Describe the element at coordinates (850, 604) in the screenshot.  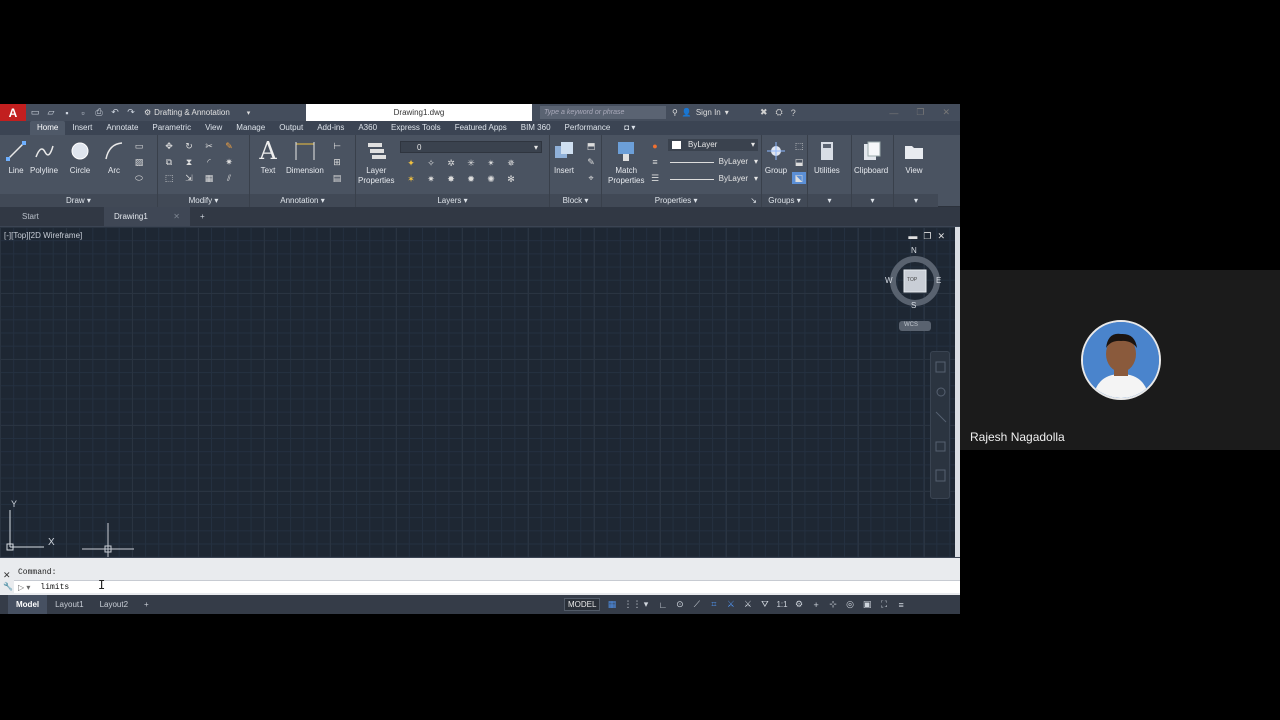
I see `isolate-objects-icon: ◎` at that location.